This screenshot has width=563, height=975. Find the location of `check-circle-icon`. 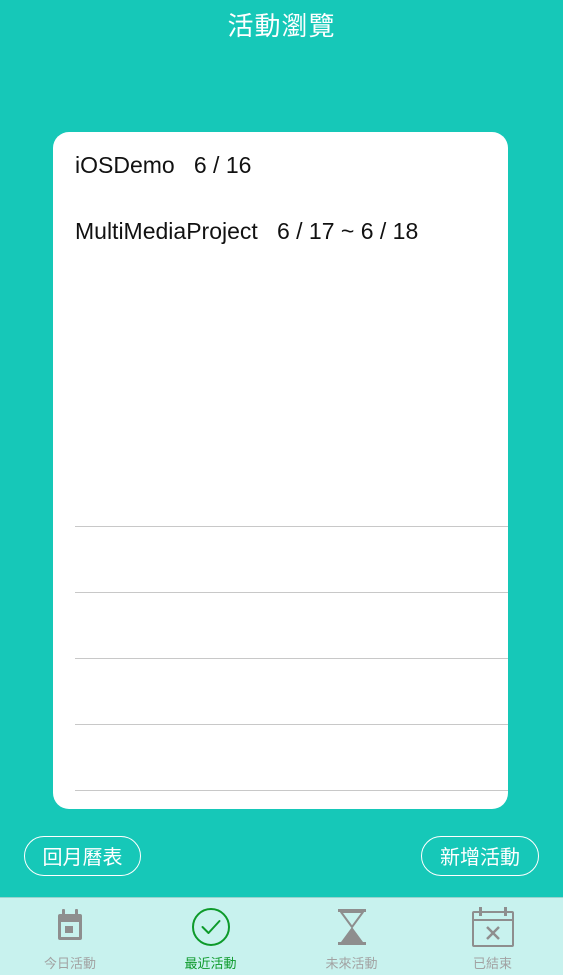

check-circle-icon is located at coordinates (210, 927).